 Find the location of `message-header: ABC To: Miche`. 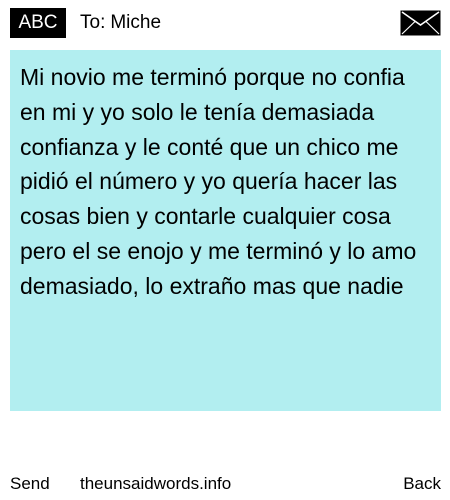

message-header: ABC To: Miche is located at coordinates (225, 24).